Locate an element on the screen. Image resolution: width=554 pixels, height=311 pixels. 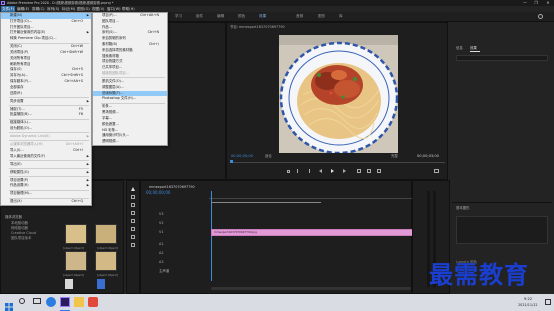
track-label: A2 is located at coordinates (161, 253).